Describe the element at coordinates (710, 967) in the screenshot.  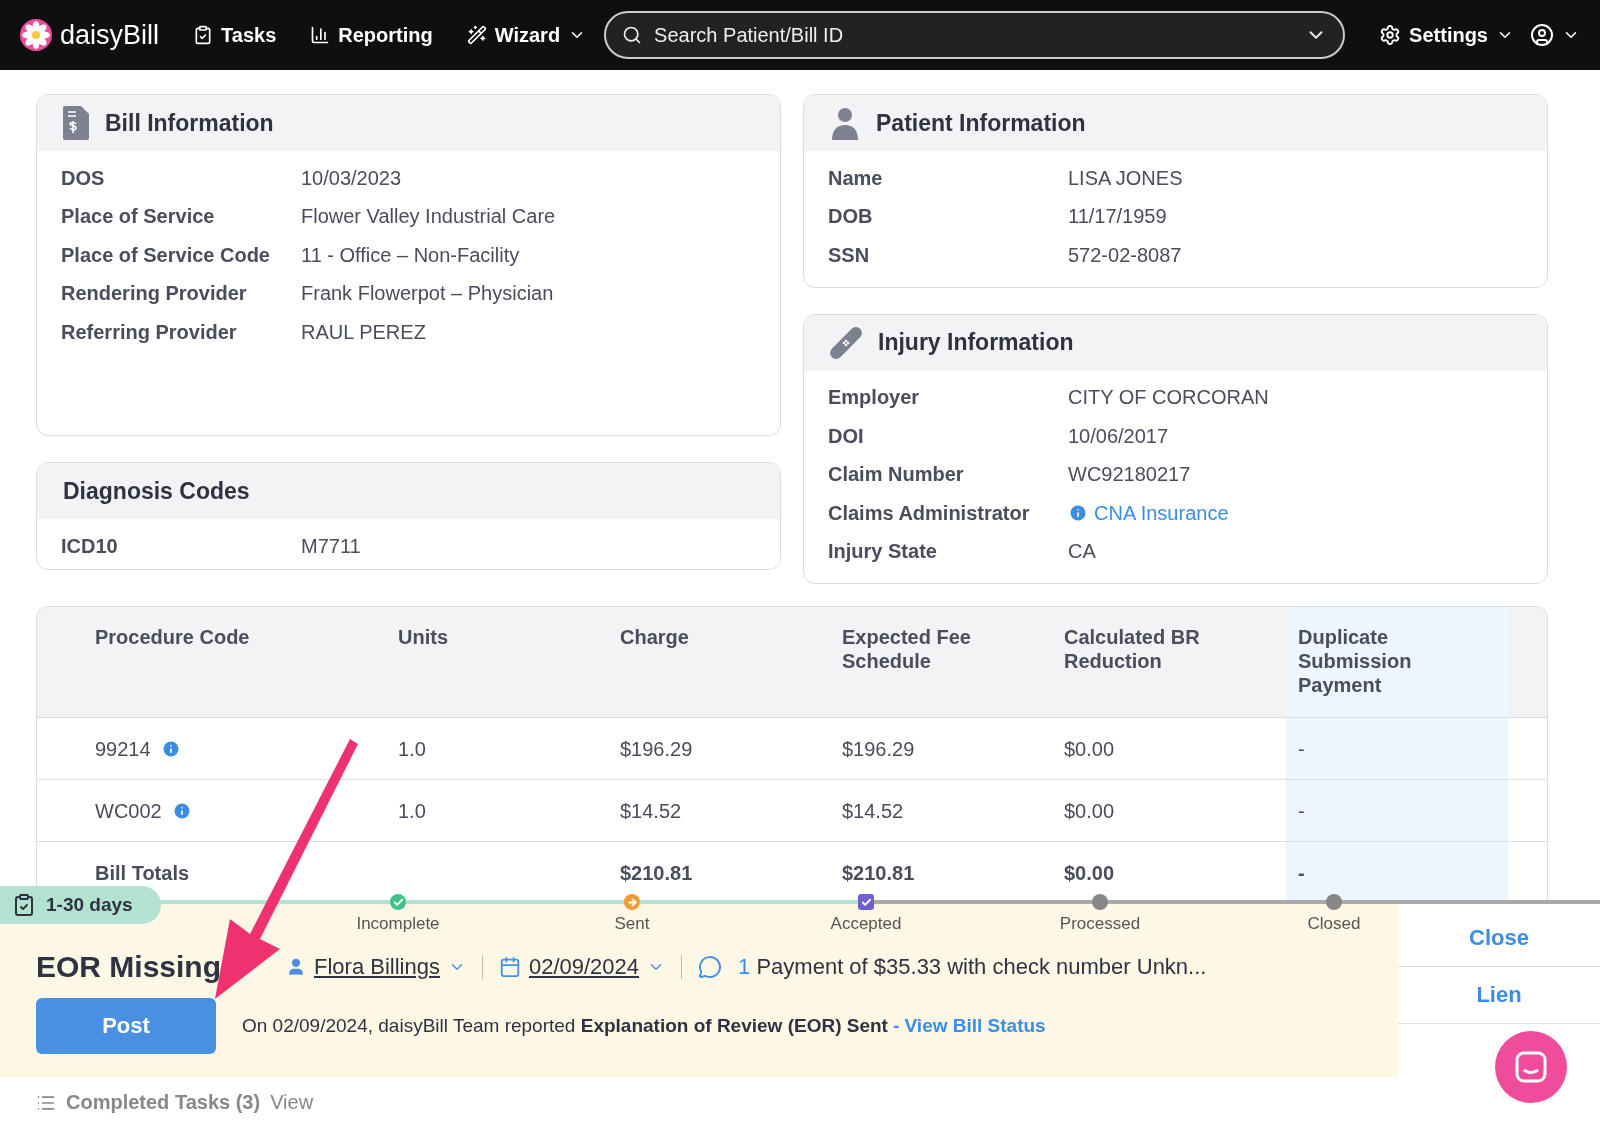
I see `comment-icon` at that location.